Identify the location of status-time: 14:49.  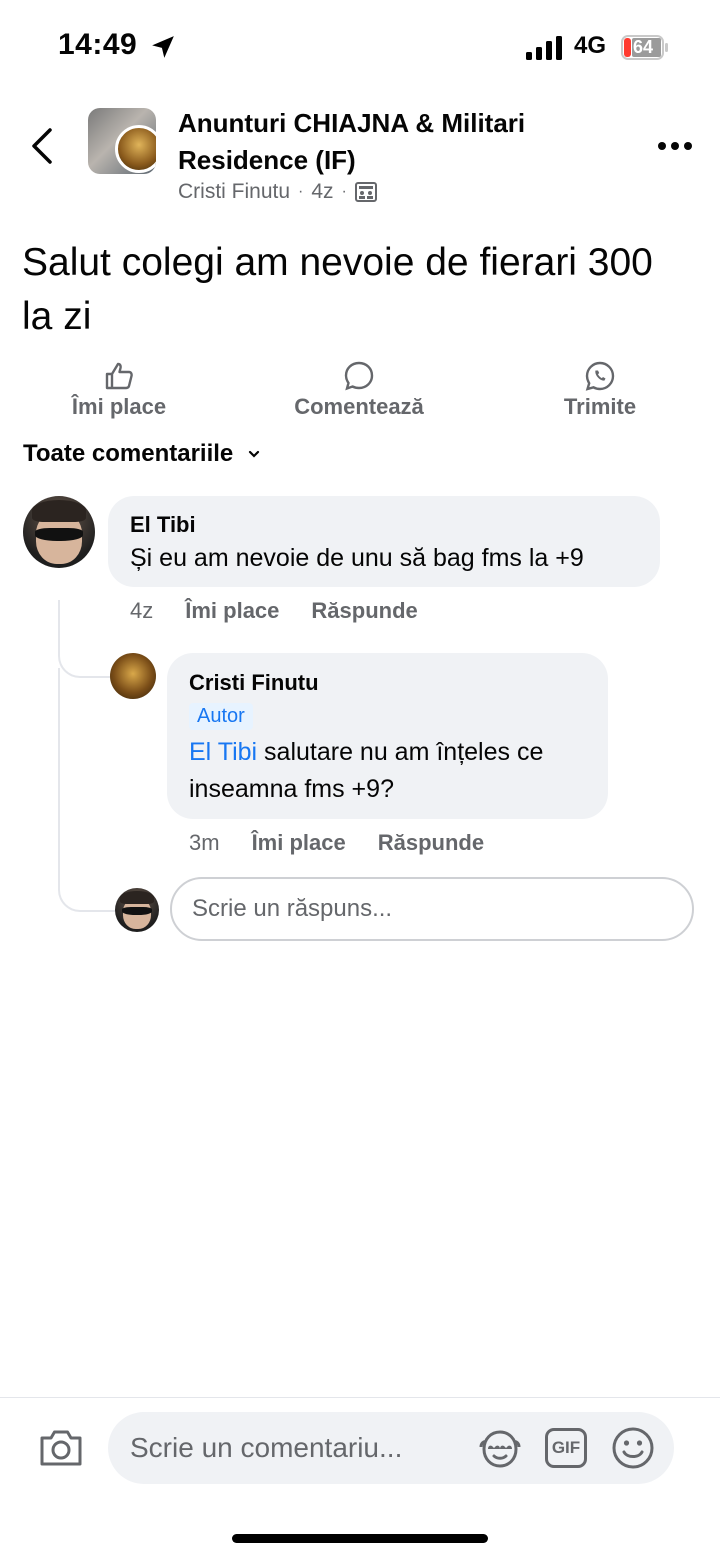
(98, 44).